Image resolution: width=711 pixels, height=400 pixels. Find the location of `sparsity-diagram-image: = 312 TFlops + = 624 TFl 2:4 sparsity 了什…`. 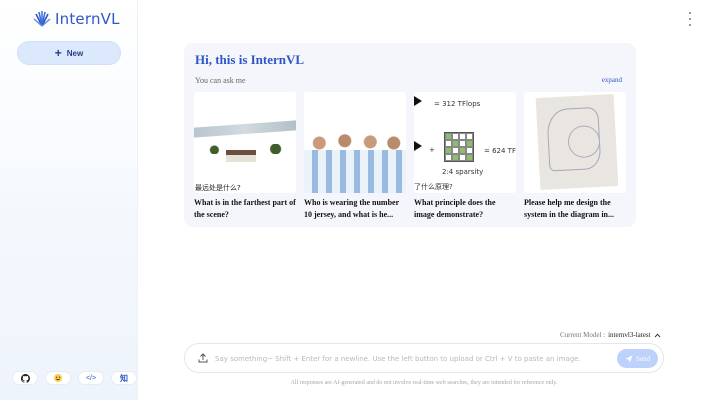

sparsity-diagram-image: = 312 TFlops + = 624 TFl 2:4 sparsity 了什… is located at coordinates (465, 142).